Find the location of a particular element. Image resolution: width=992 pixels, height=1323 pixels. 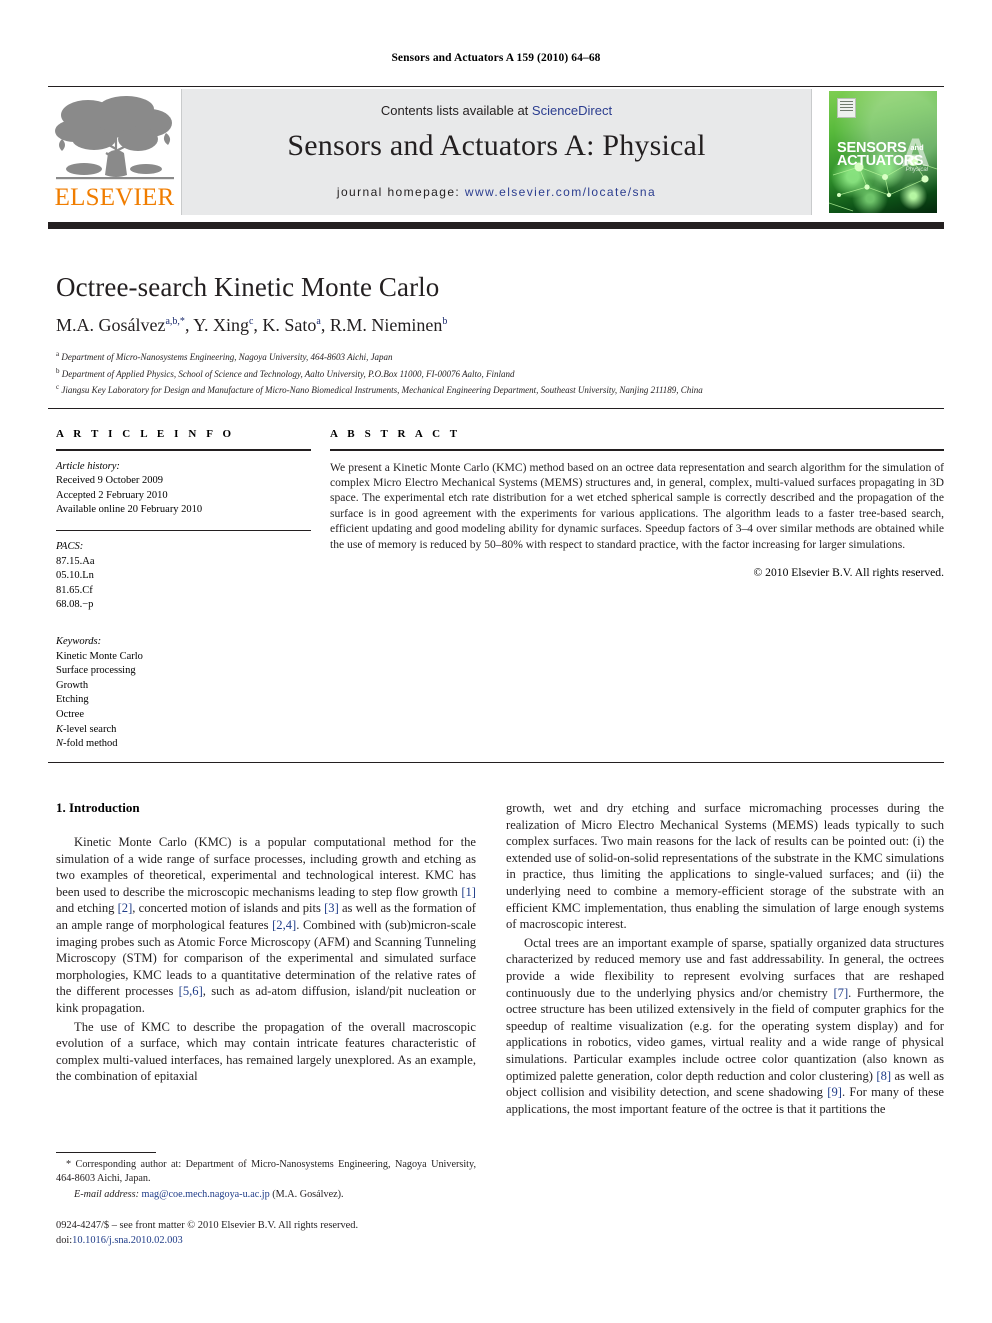

pacs-divider is located at coordinates (183, 530).